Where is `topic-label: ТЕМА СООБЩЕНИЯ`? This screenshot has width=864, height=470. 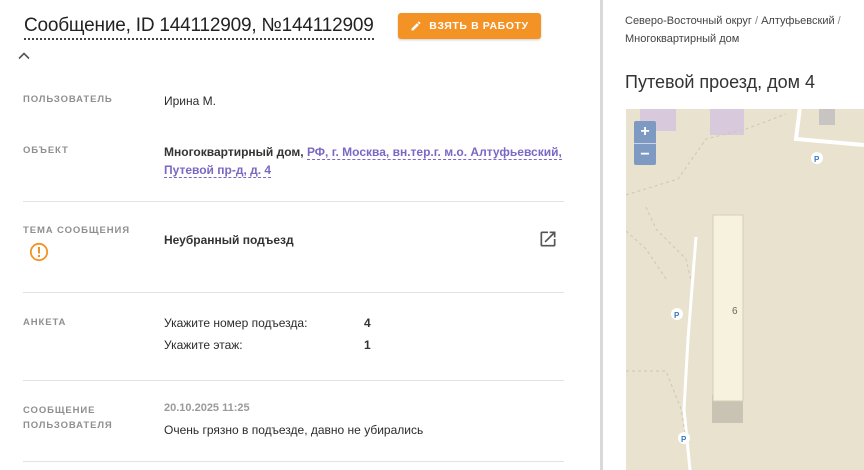
topic-label: ТЕМА СООБЩЕНИЯ is located at coordinates (76, 230).